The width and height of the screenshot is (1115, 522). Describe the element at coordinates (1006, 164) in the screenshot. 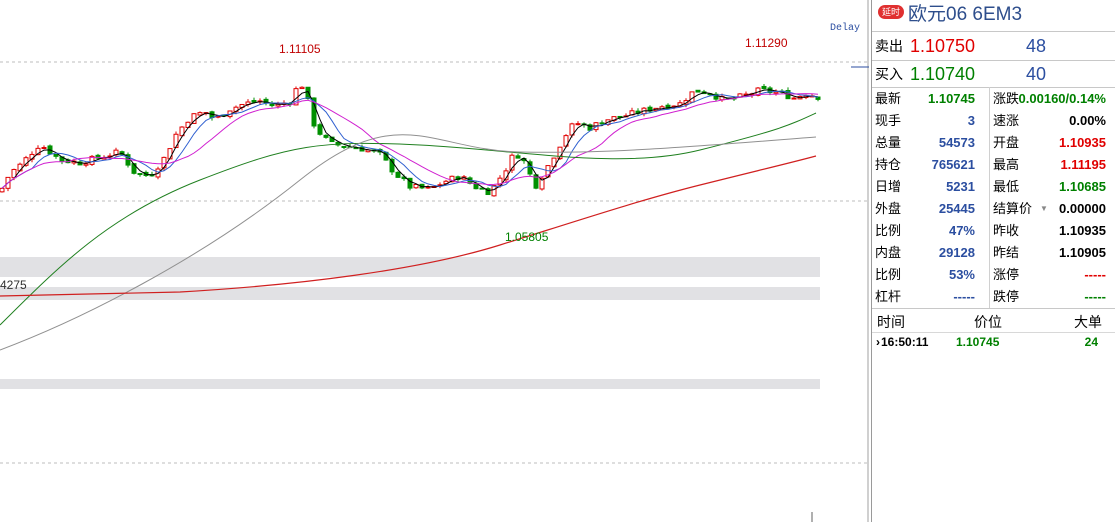

I see `stat-label: 最高` at that location.